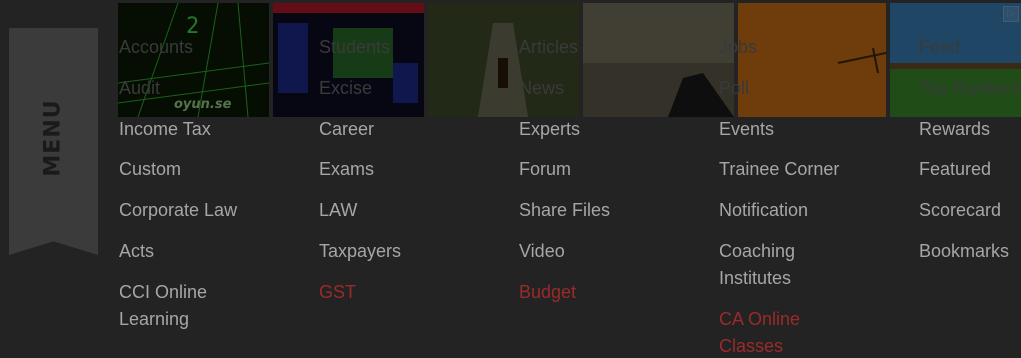 The height and width of the screenshot is (358, 1021). I want to click on menu-item: Rewards, so click(970, 129).